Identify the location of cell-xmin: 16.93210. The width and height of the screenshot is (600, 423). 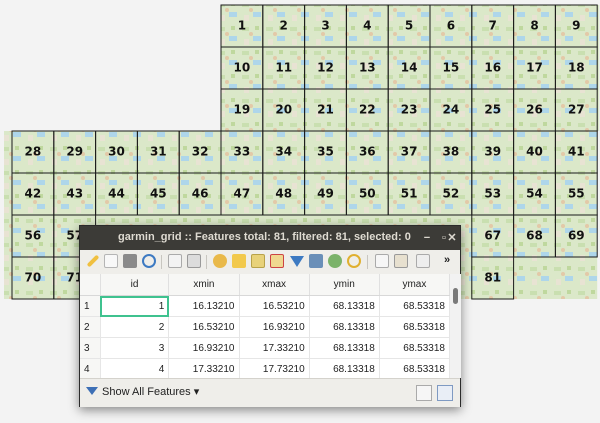
(204, 348).